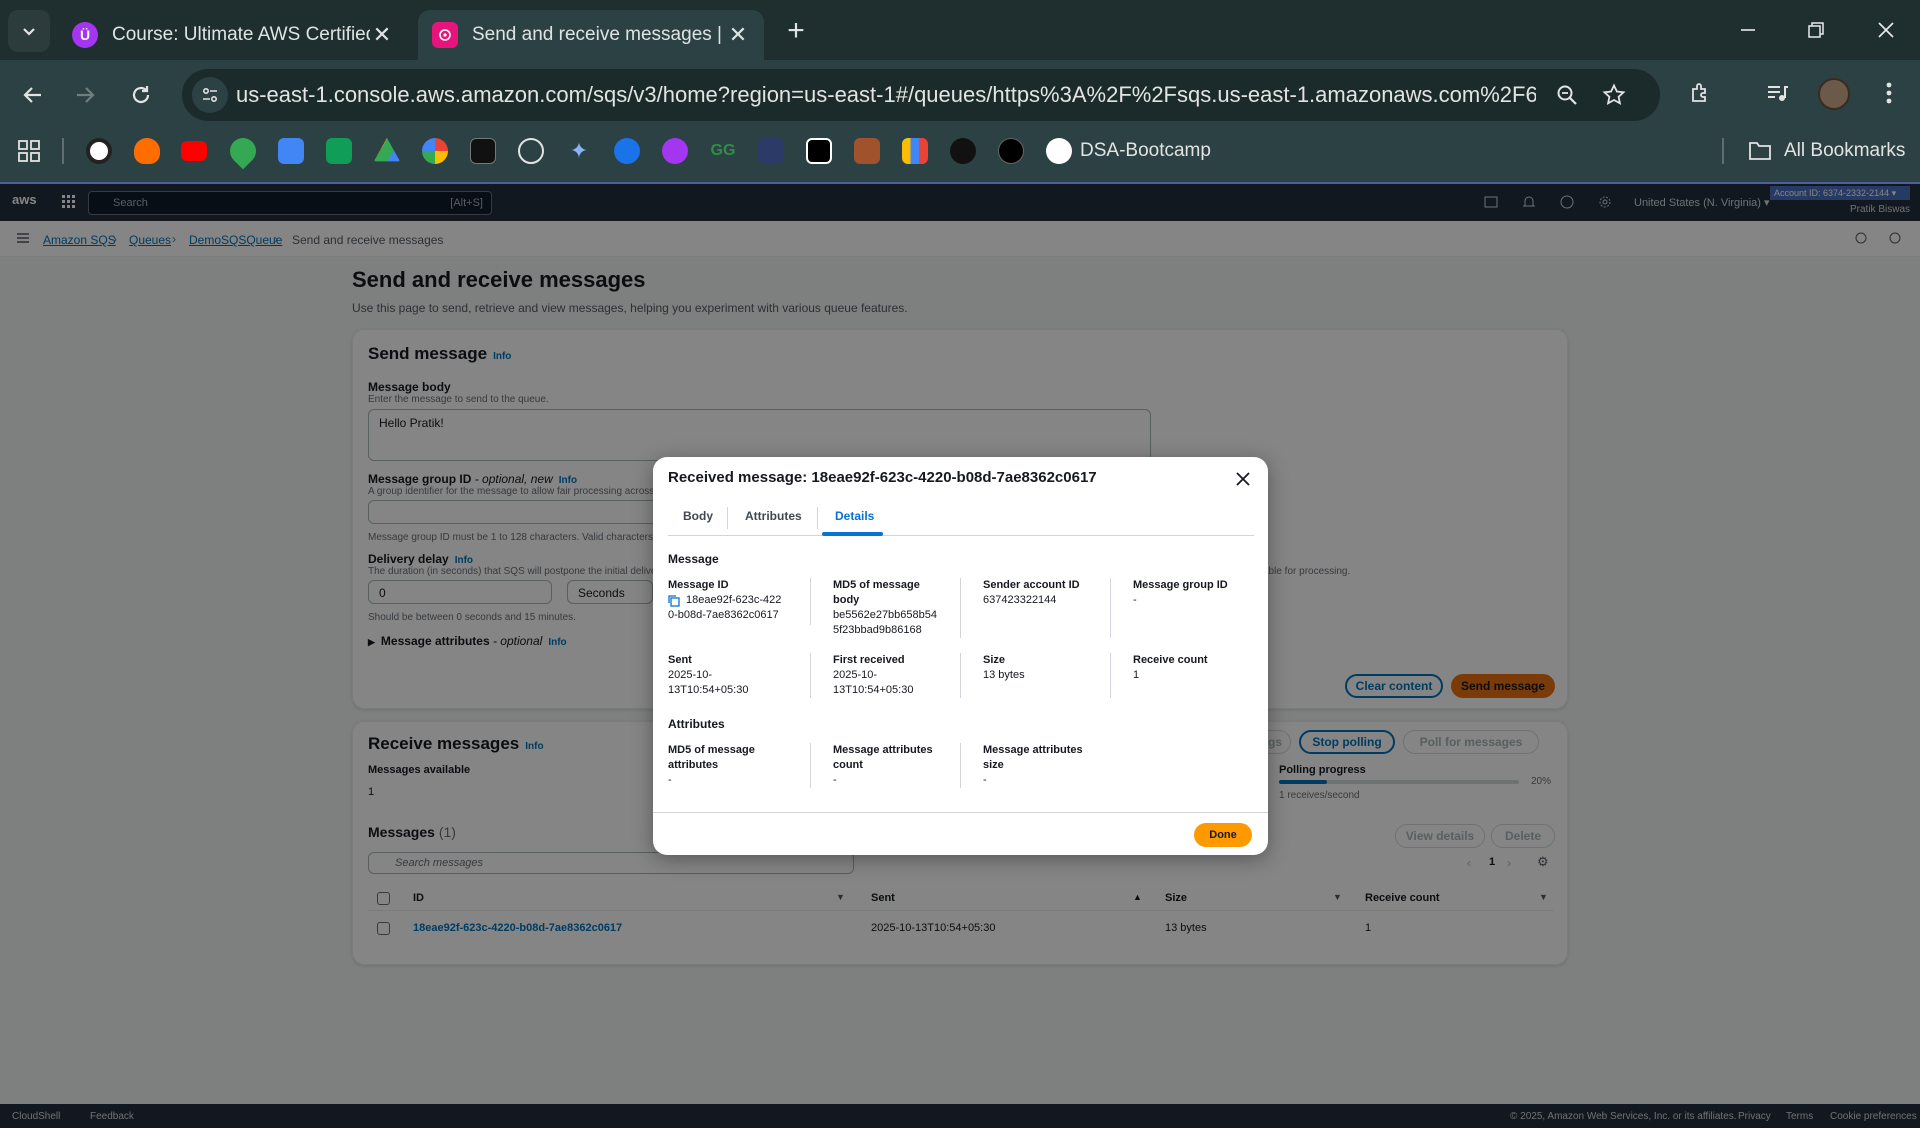 Image resolution: width=1920 pixels, height=1128 pixels. Describe the element at coordinates (194, 151) in the screenshot. I see `youtube-icon` at that location.